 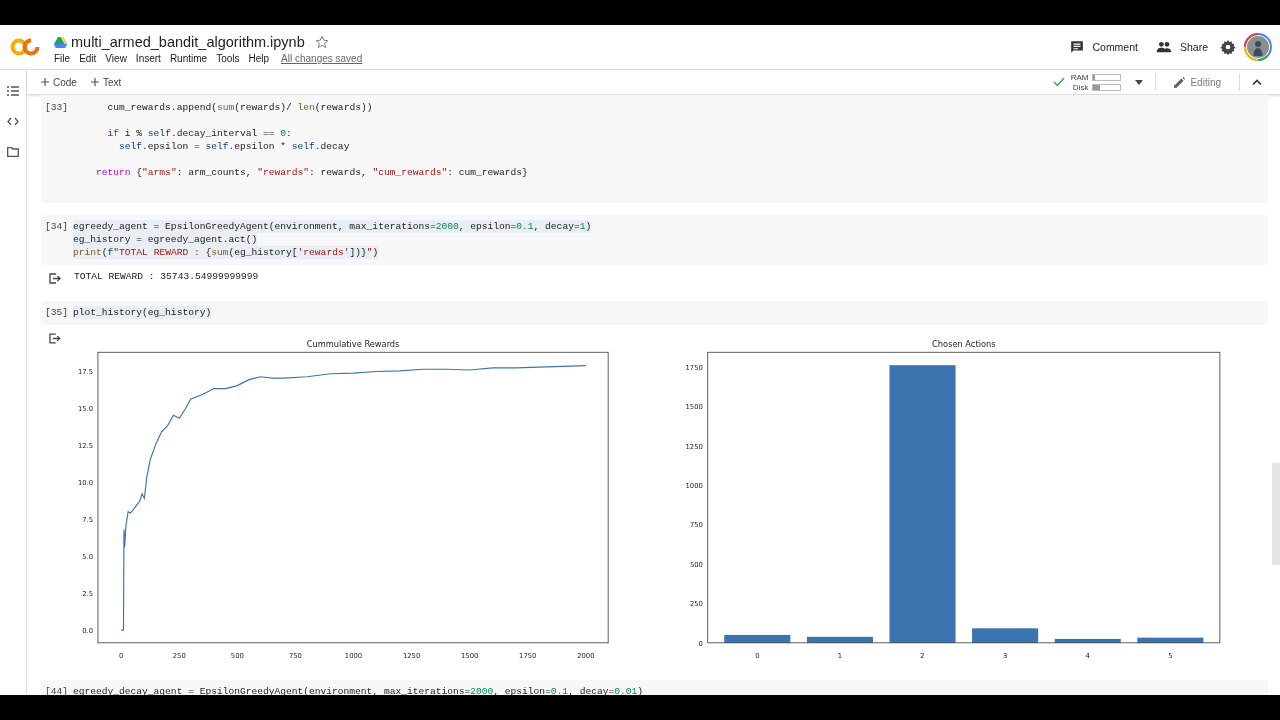 What do you see at coordinates (25, 47) in the screenshot?
I see `colab-logo` at bounding box center [25, 47].